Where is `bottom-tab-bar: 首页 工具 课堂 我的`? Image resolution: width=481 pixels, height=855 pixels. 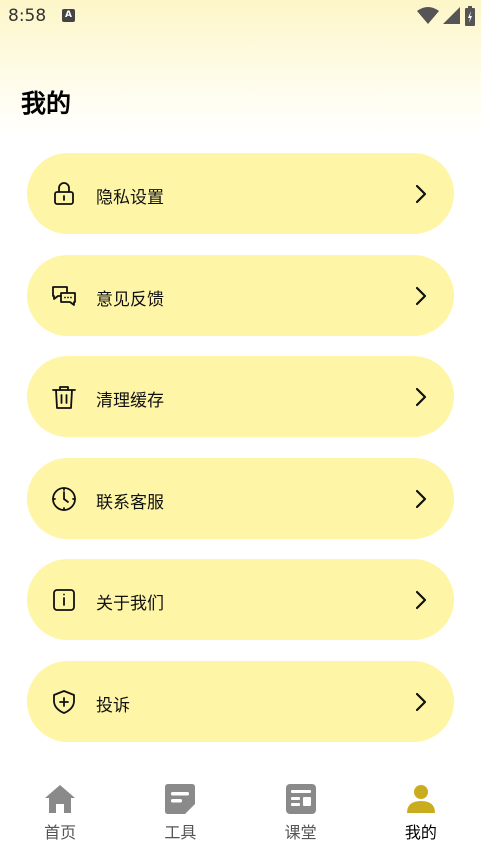 bottom-tab-bar: 首页 工具 课堂 我的 is located at coordinates (240, 812).